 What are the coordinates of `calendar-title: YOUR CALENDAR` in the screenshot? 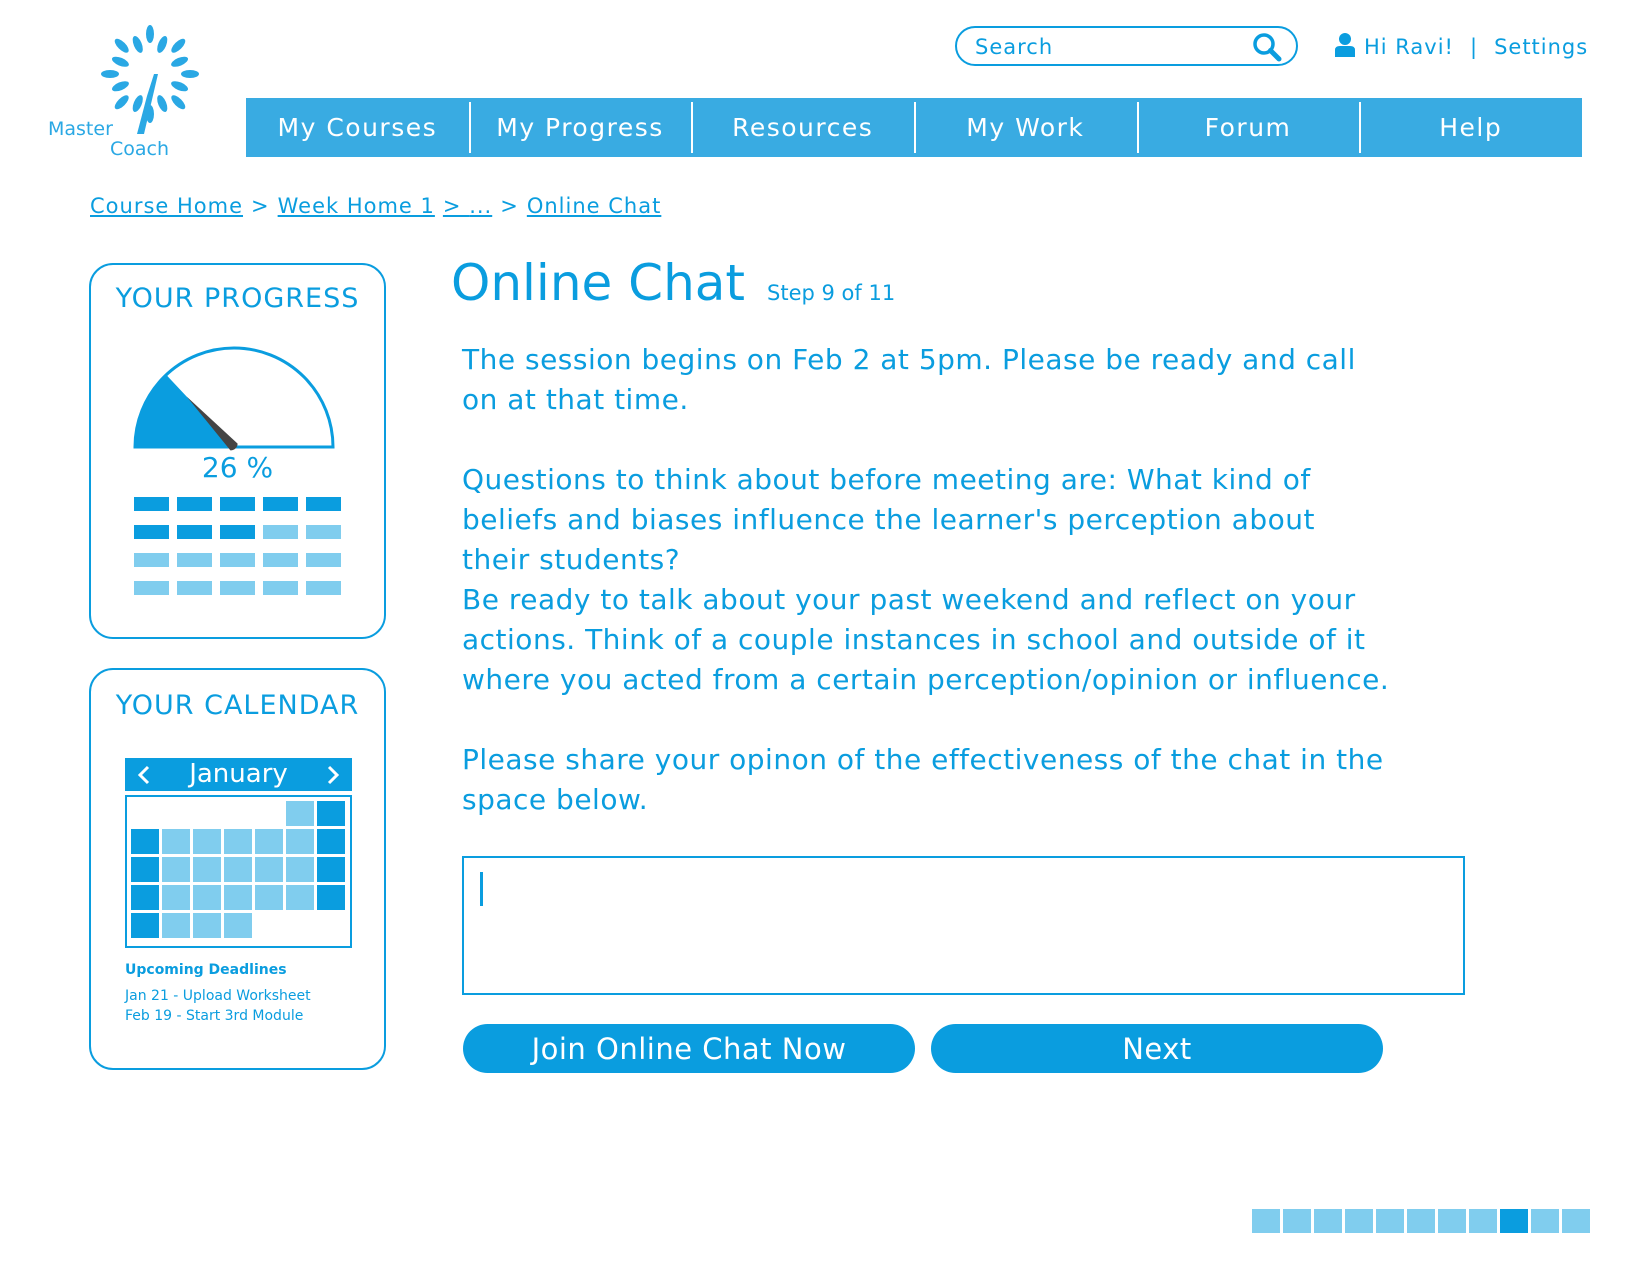 It's located at (237, 705).